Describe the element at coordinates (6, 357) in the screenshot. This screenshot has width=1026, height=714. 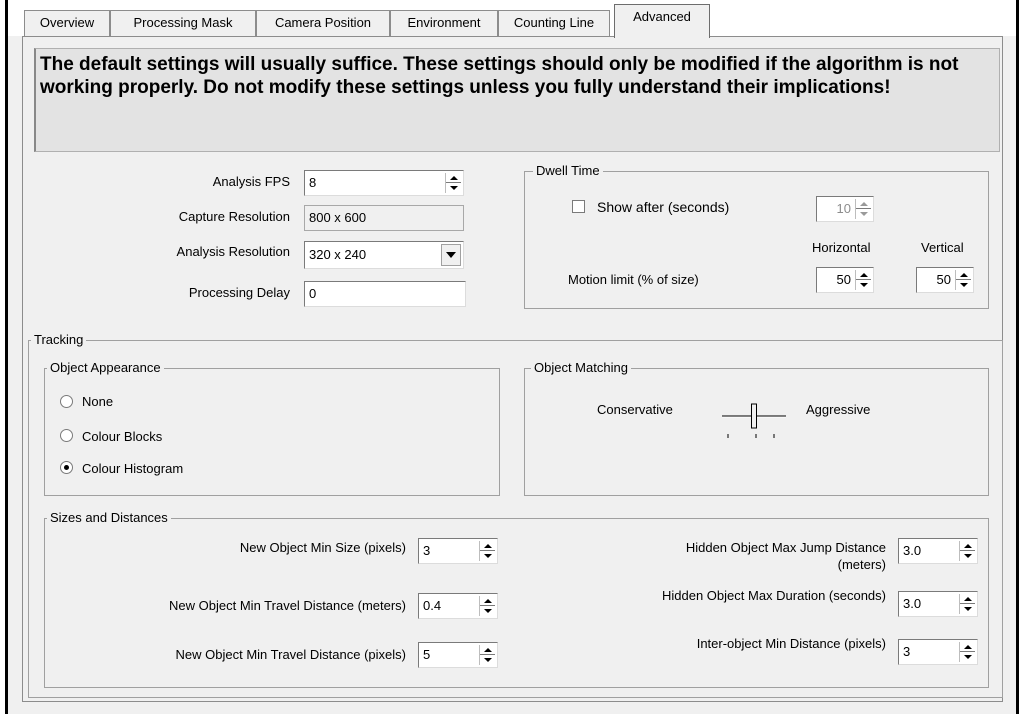
I see `window-frame-left` at that location.